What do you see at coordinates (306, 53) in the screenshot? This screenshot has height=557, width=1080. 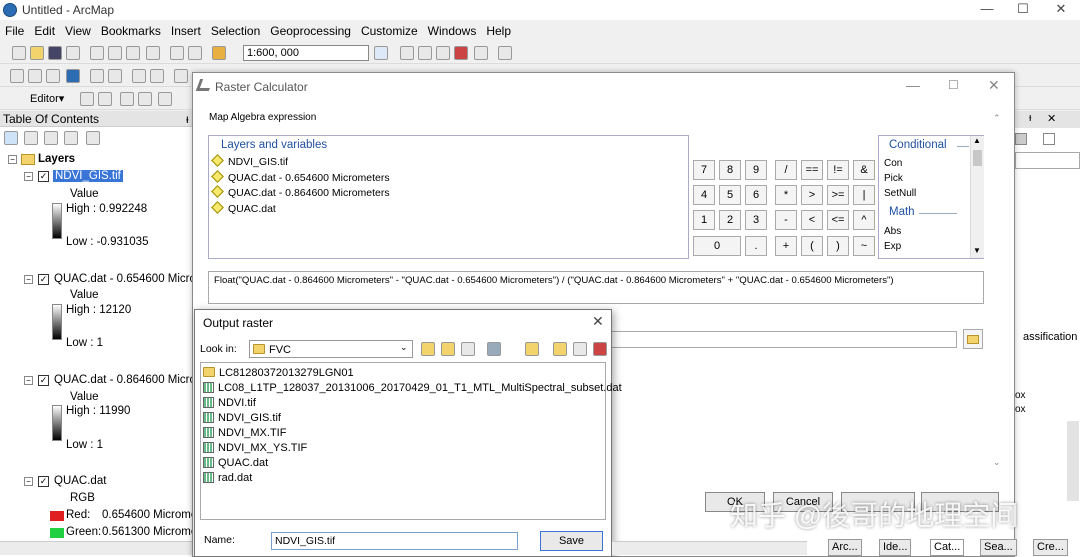 I see `map-scale-select: 1:600, 000` at bounding box center [306, 53].